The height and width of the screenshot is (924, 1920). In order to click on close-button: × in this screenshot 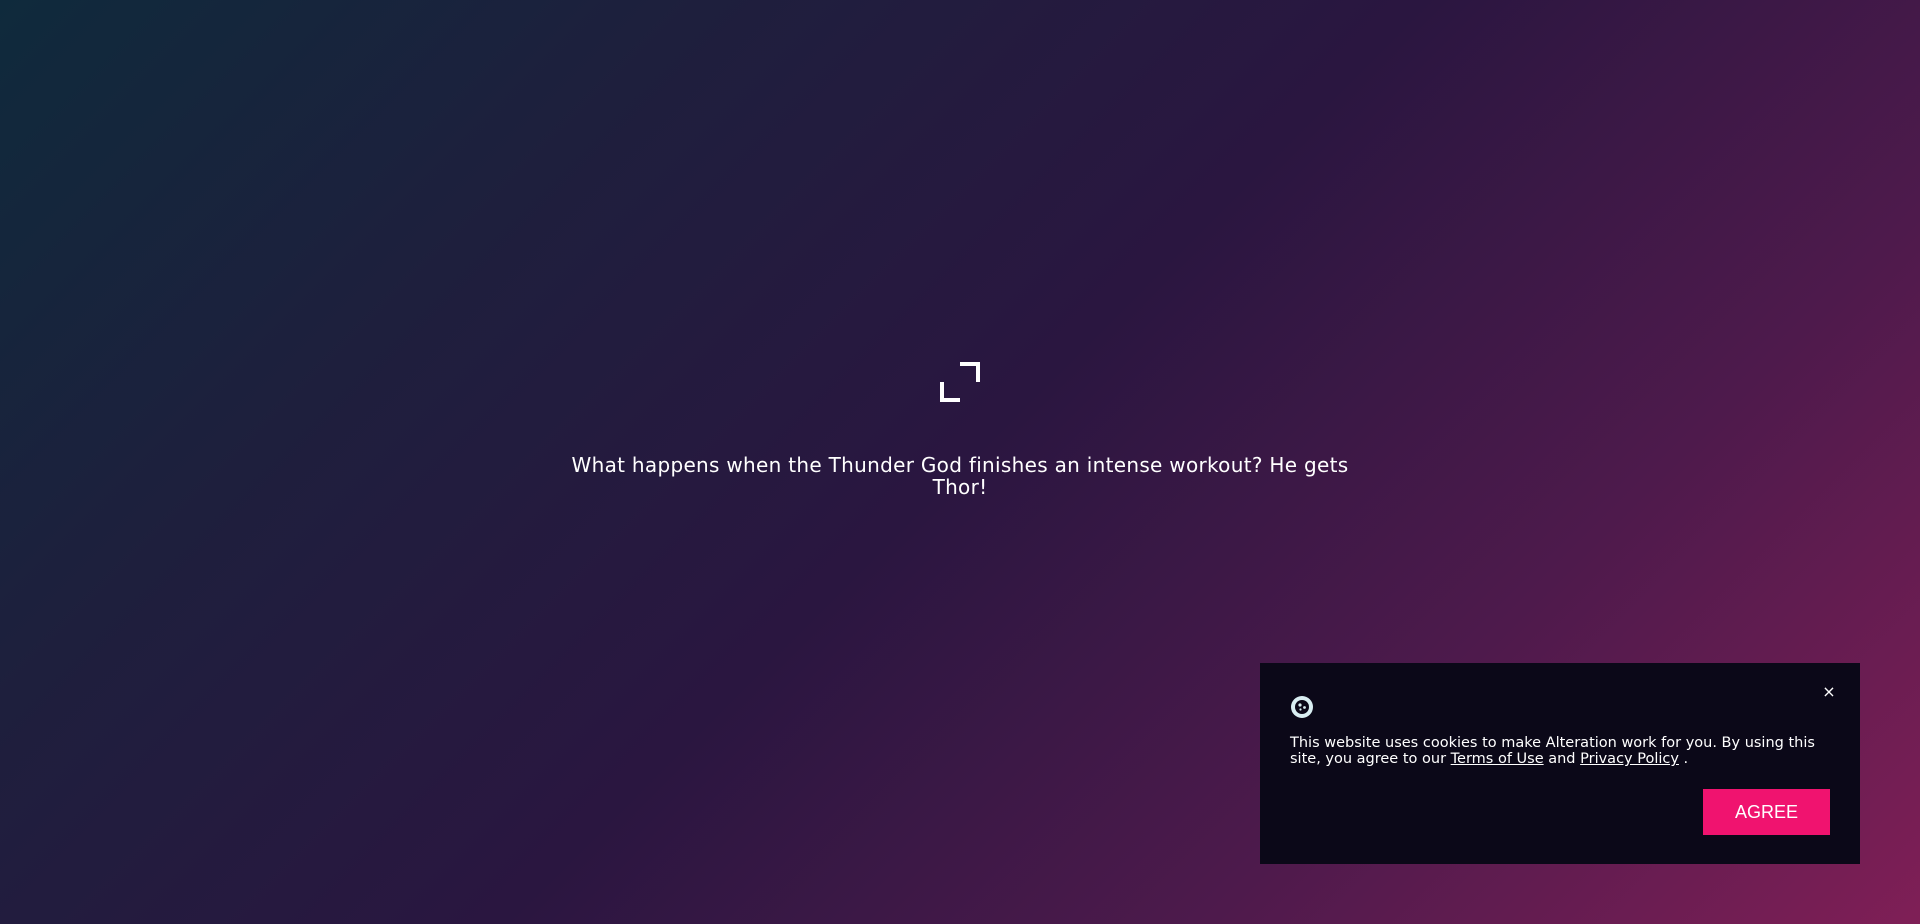, I will do `click(1829, 692)`.